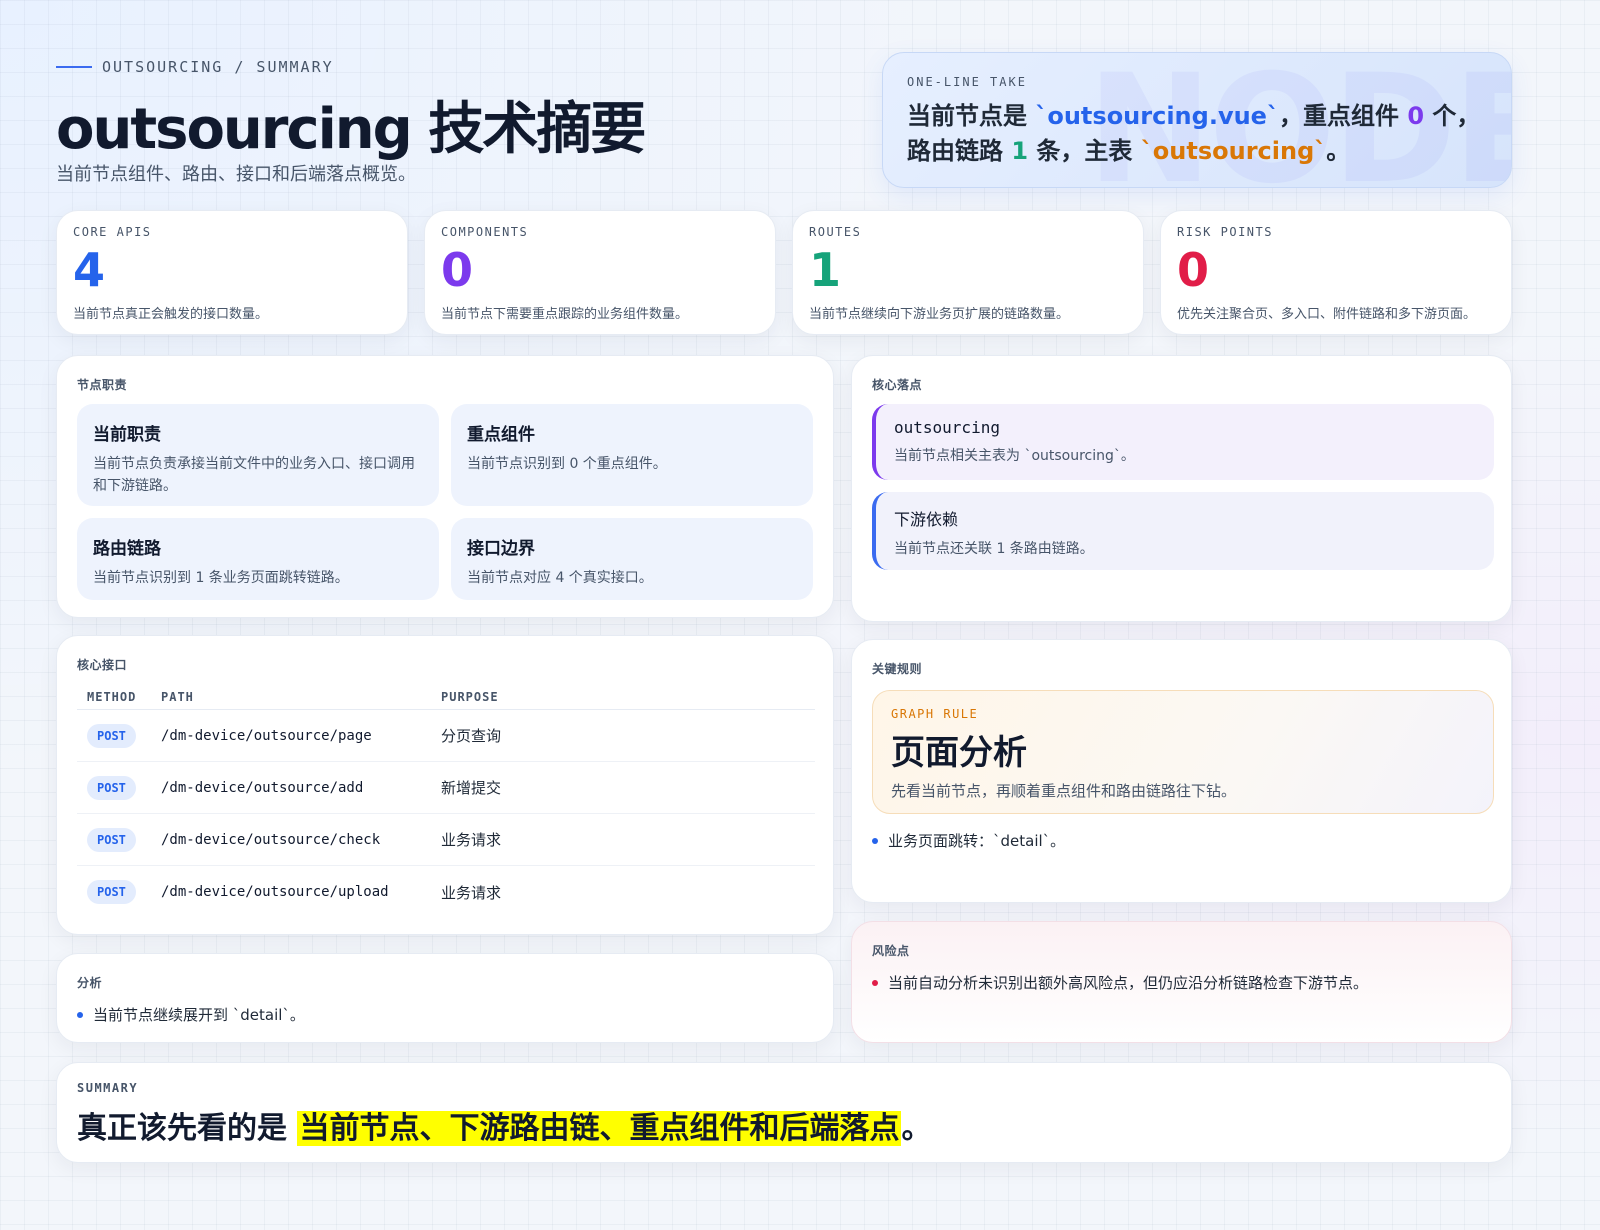 The width and height of the screenshot is (1600, 1230). What do you see at coordinates (112, 696) in the screenshot?
I see `header-method: METHOD` at bounding box center [112, 696].